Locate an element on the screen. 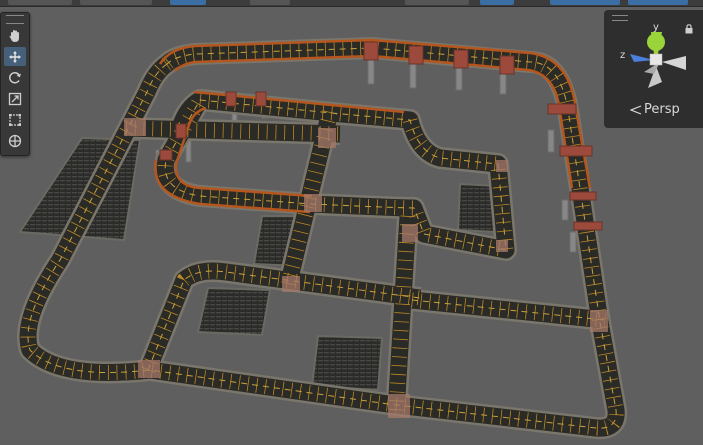 This screenshot has width=703, height=445. move-tool-button is located at coordinates (15, 56).